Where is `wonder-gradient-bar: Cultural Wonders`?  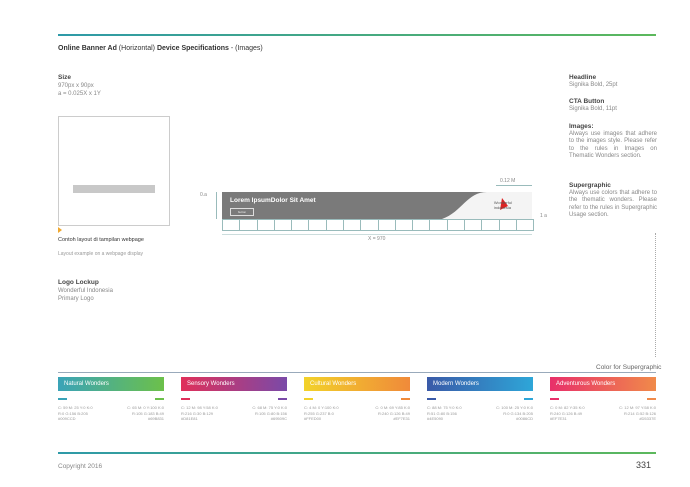 wonder-gradient-bar: Cultural Wonders is located at coordinates (357, 384).